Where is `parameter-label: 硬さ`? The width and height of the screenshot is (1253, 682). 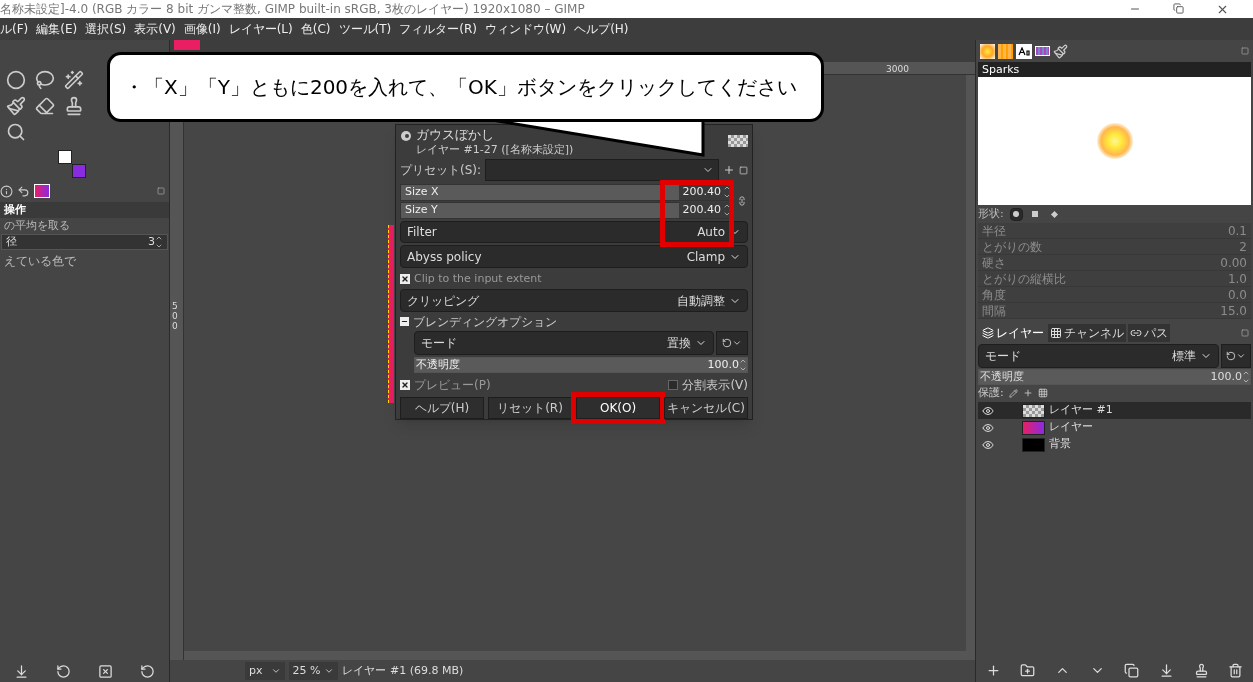
parameter-label: 硬さ is located at coordinates (994, 263).